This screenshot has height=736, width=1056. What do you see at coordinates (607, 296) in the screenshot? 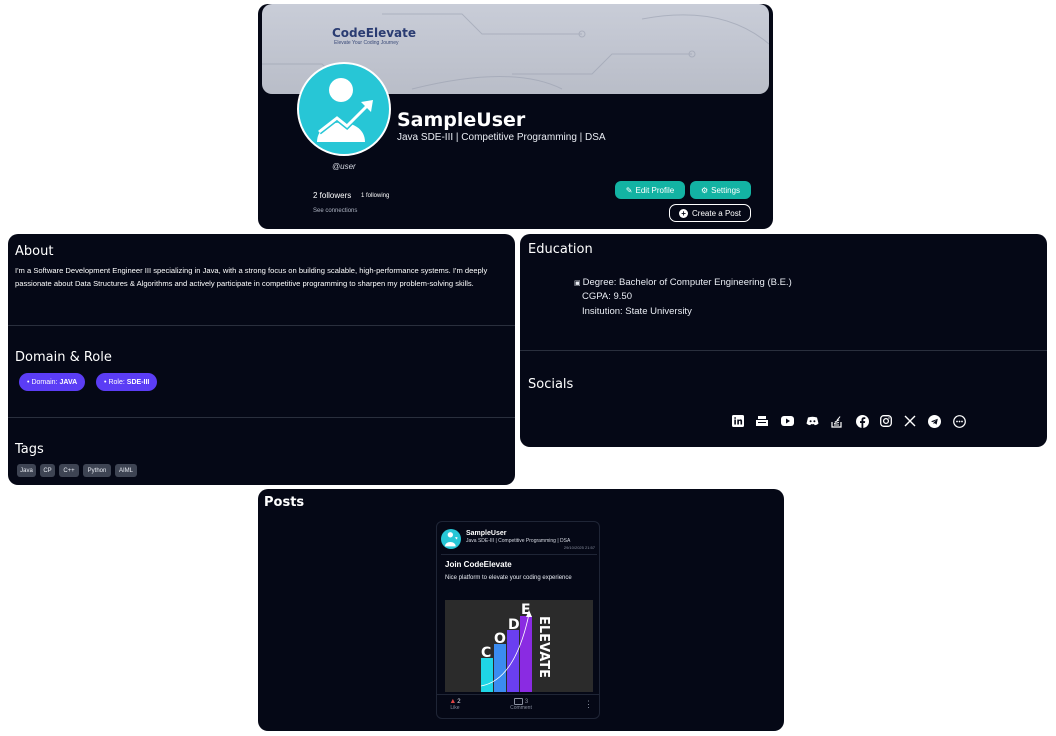
I see `education-cgpa: CGPA: 9.50` at bounding box center [607, 296].